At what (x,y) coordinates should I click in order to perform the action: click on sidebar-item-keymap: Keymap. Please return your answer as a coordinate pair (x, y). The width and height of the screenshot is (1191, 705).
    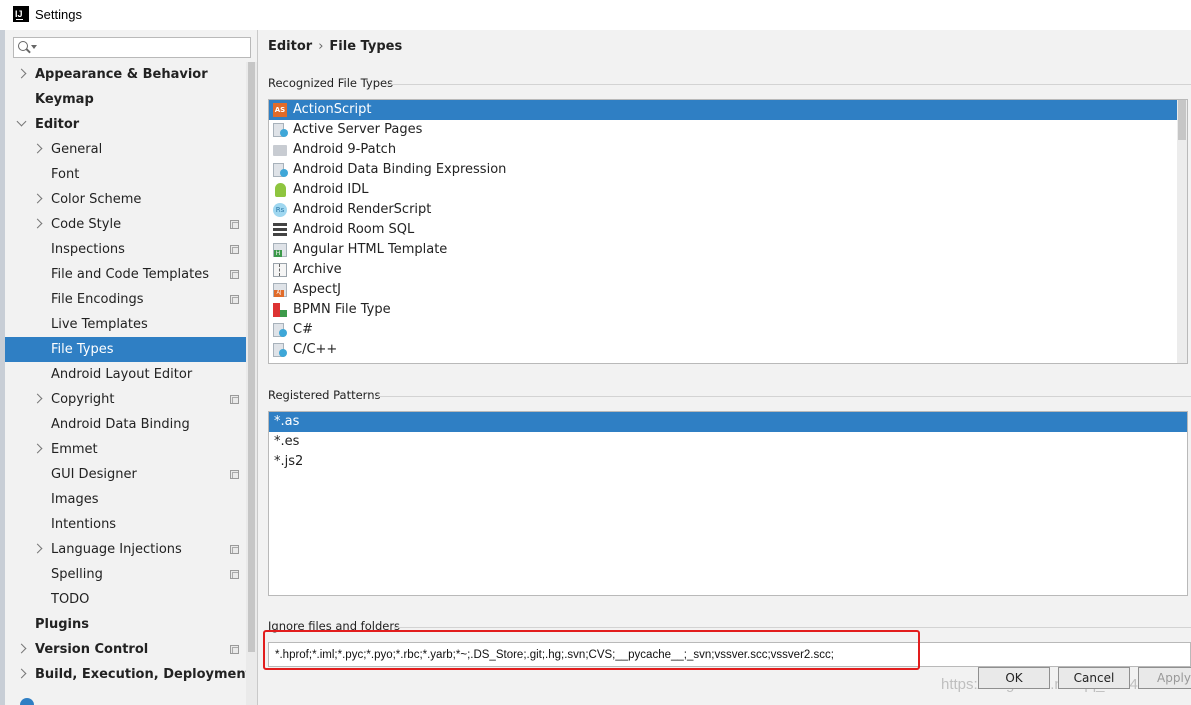
    Looking at the image, I should click on (125, 99).